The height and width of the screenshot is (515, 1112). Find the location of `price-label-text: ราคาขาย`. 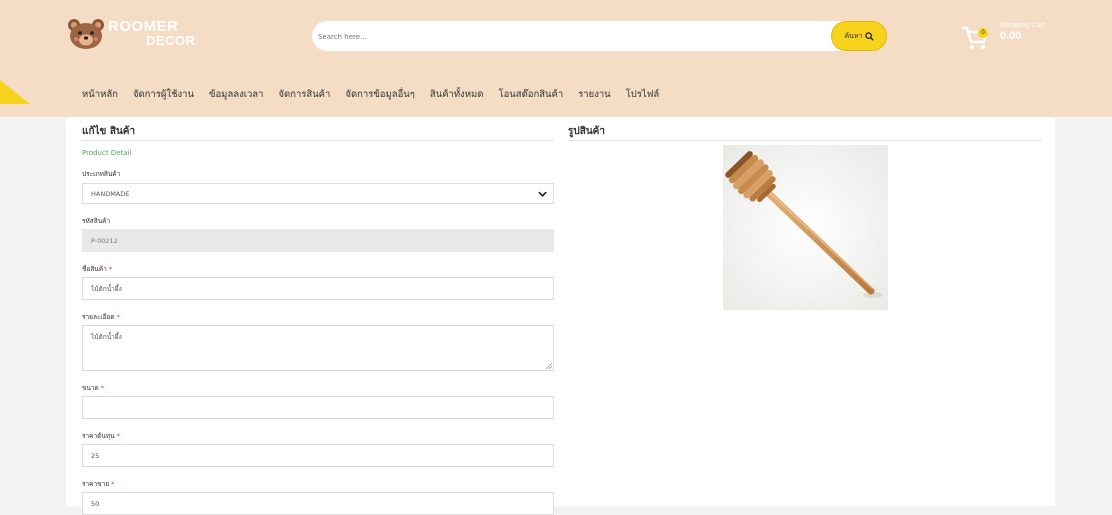

price-label-text: ราคาขาย is located at coordinates (96, 484).